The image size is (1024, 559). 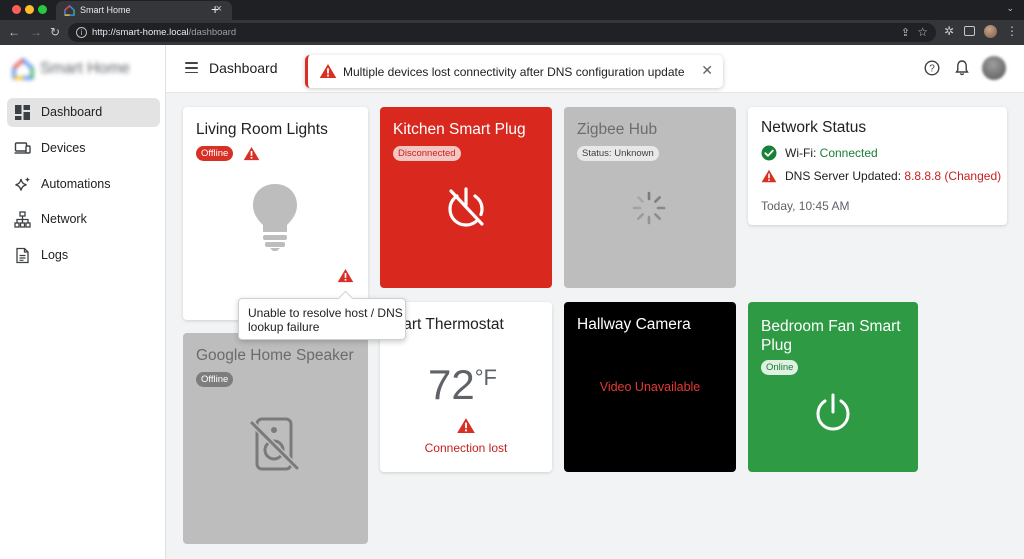 What do you see at coordinates (617, 129) in the screenshot?
I see `card-title: Zigbee Hub` at bounding box center [617, 129].